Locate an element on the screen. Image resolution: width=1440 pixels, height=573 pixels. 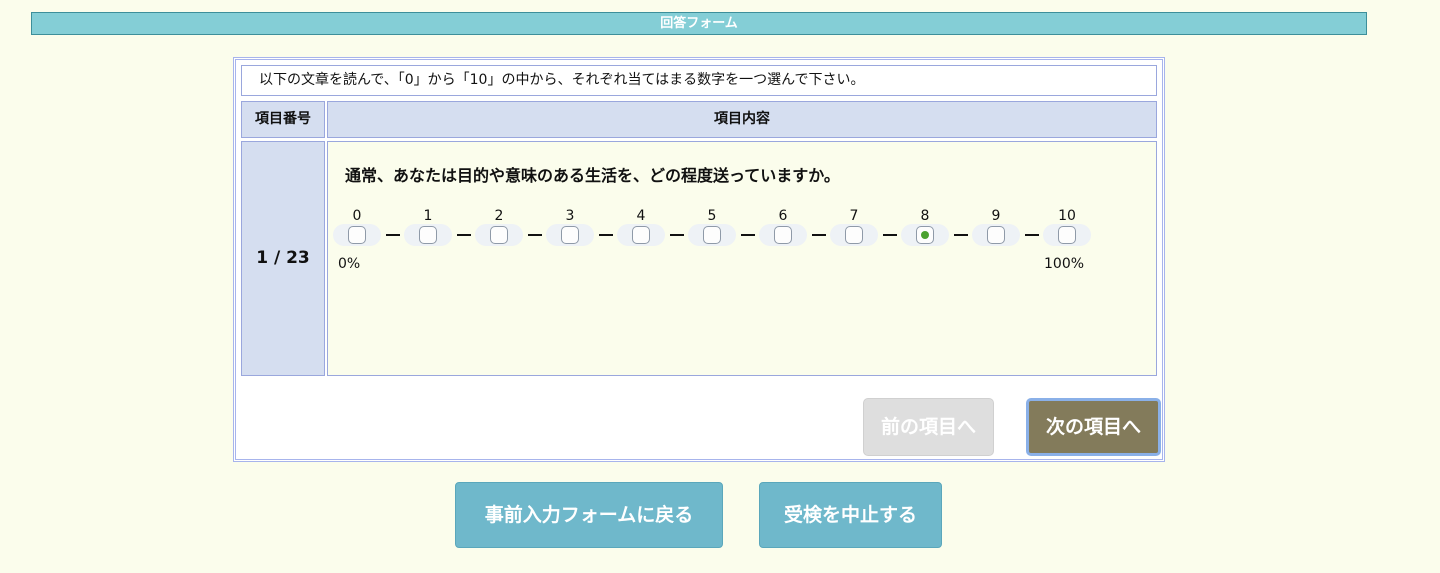
form-header-title: 回答フォーム is located at coordinates (699, 23).